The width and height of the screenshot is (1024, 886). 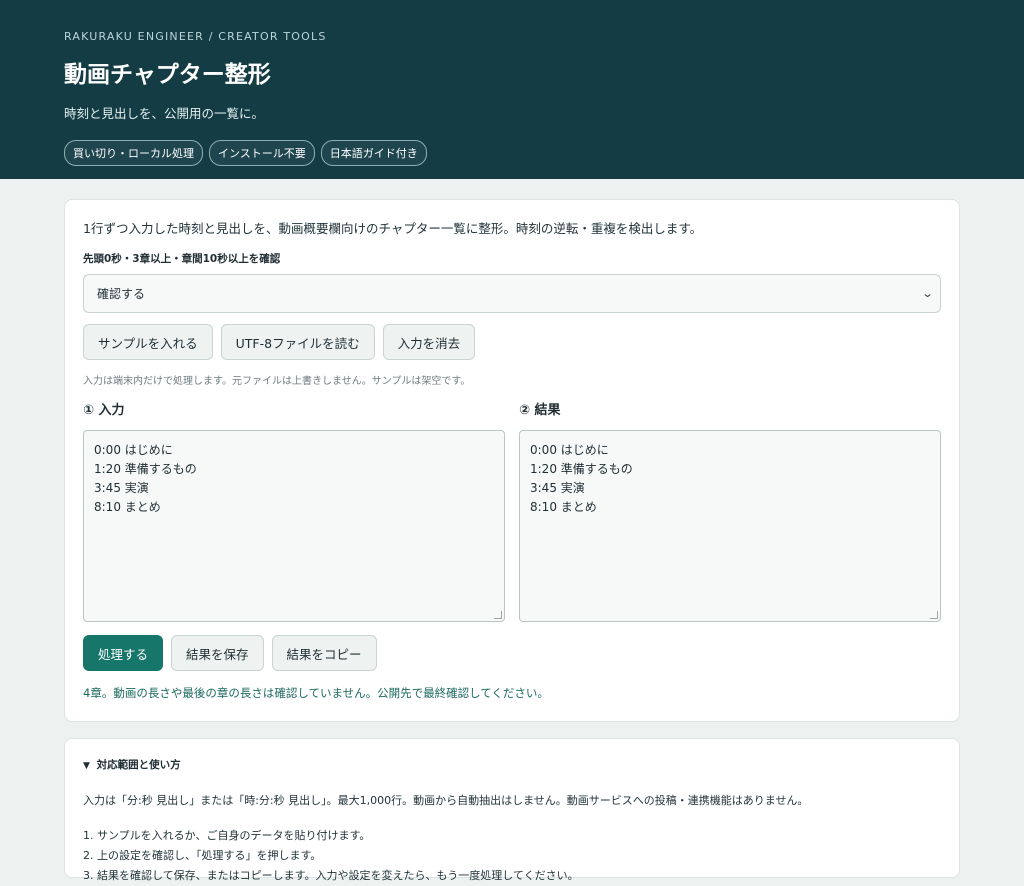 What do you see at coordinates (195, 36) in the screenshot?
I see `header-eyebrow: RAKURAKU ENGINEER / CREATOR TOOLS` at bounding box center [195, 36].